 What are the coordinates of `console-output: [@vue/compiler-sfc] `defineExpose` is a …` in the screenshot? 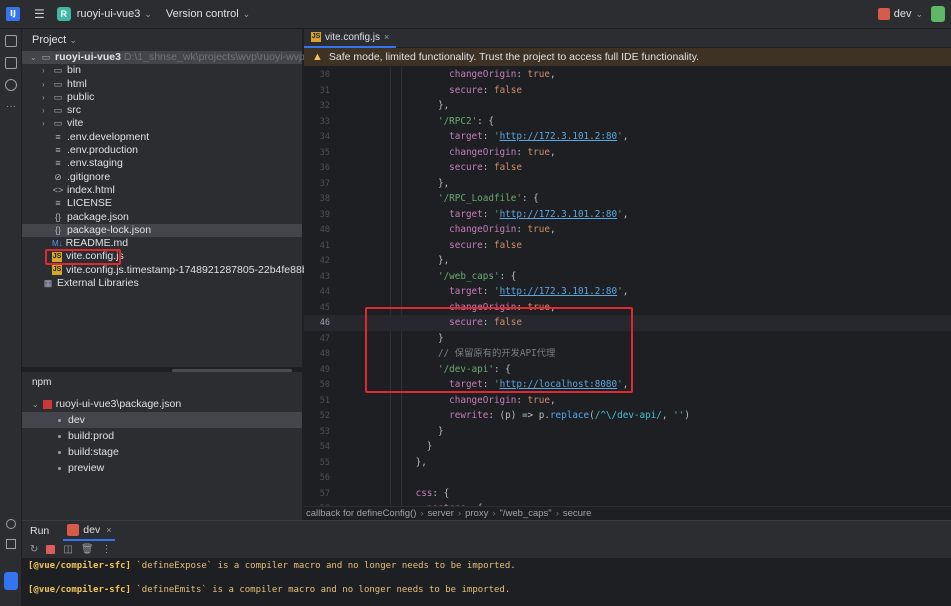 It's located at (486, 578).